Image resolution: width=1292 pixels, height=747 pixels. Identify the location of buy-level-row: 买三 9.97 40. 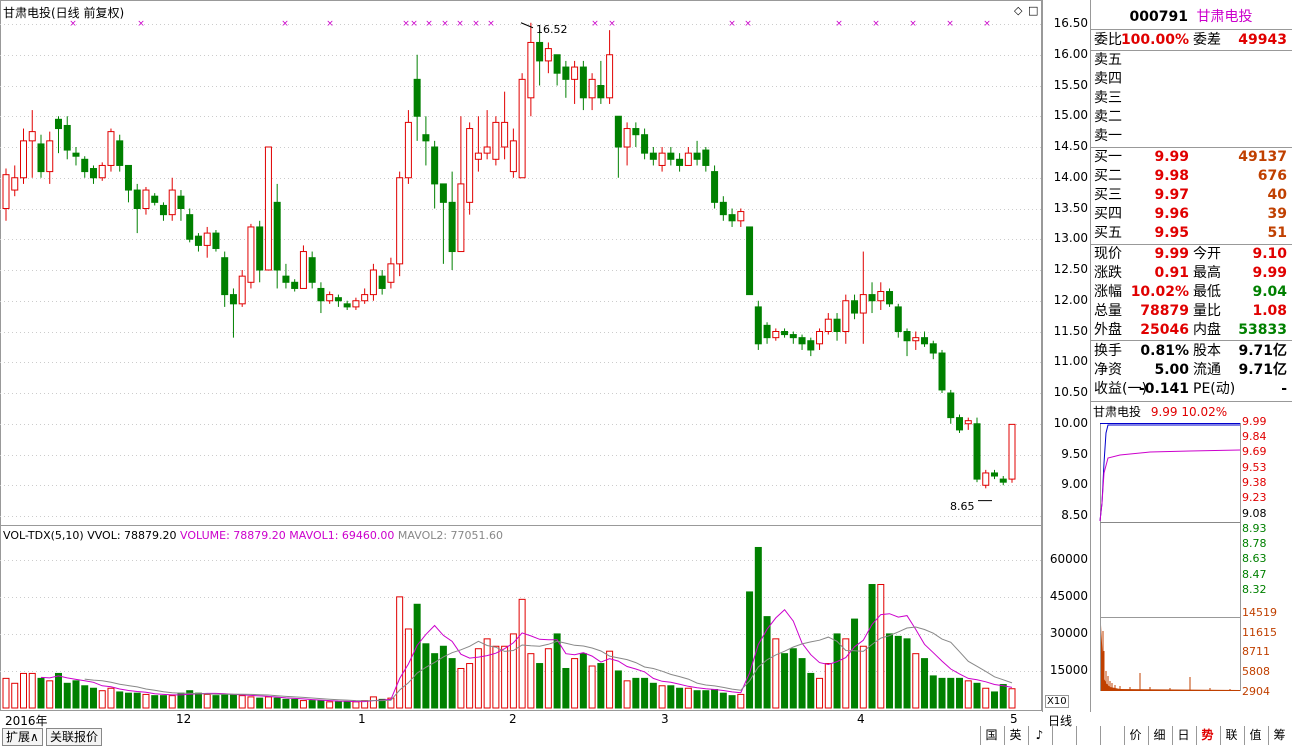
(1191, 195).